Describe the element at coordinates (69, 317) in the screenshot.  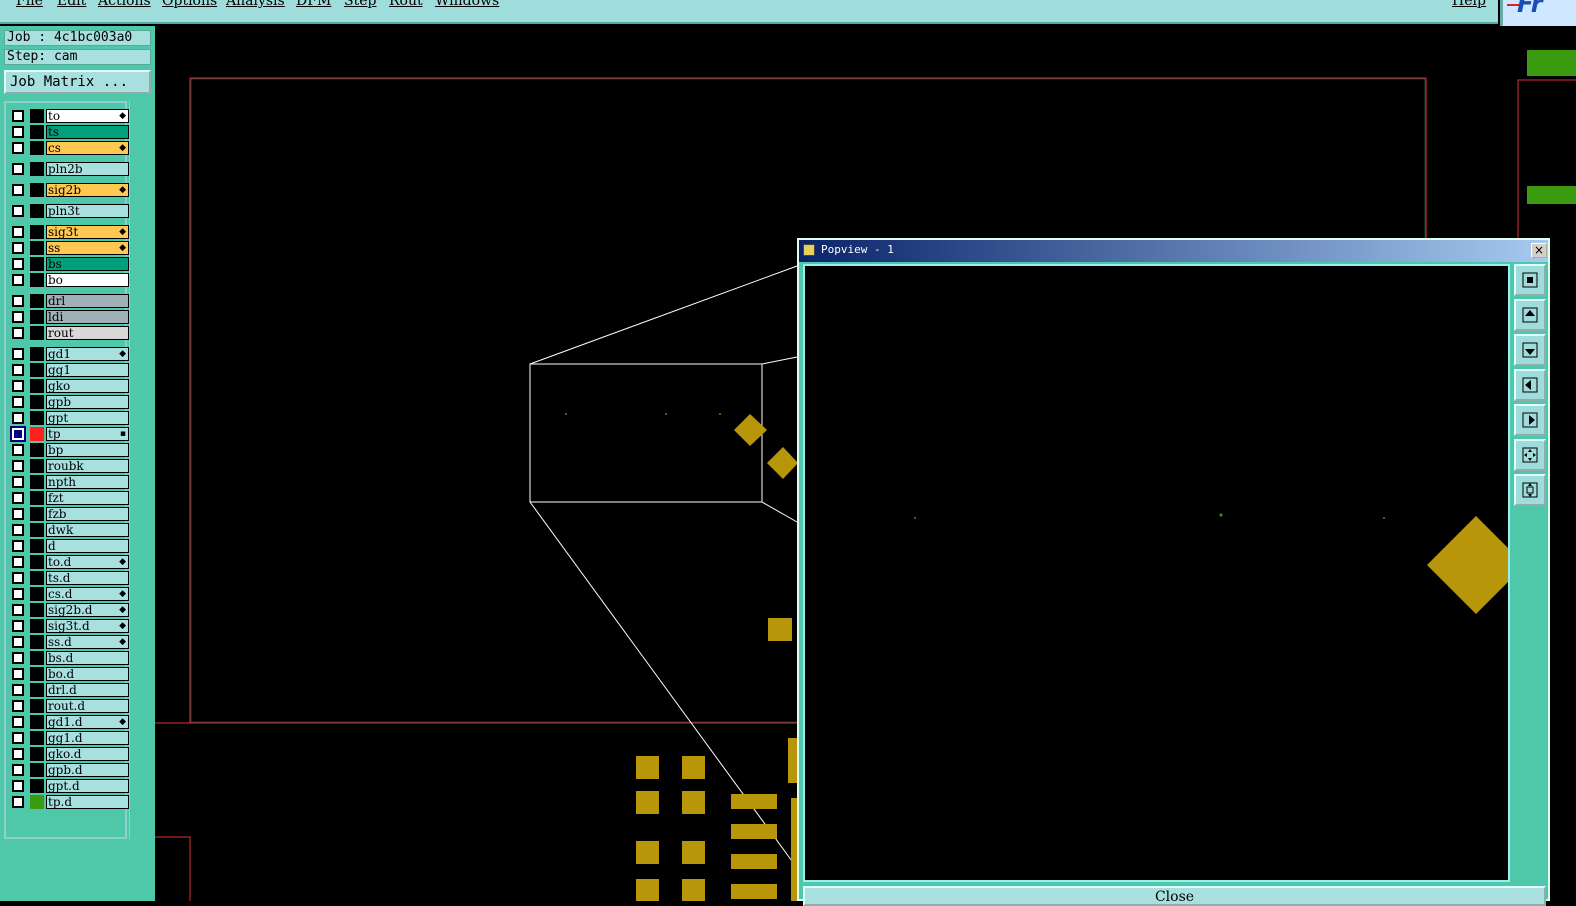
I see `layer-row: ldi` at that location.